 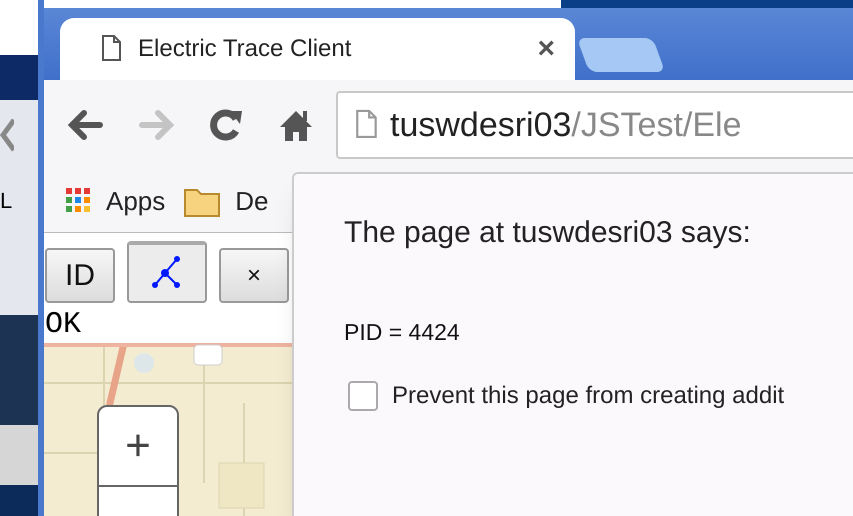 What do you see at coordinates (548, 233) in the screenshot?
I see `dialog-title: The page at tuswdesri03 says:` at bounding box center [548, 233].